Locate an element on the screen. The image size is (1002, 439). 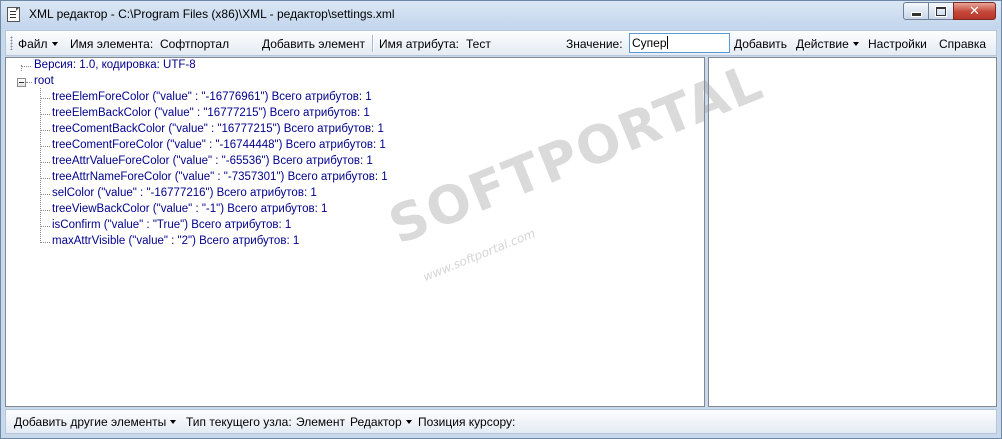
close-icon: ✕ is located at coordinates (974, 10).